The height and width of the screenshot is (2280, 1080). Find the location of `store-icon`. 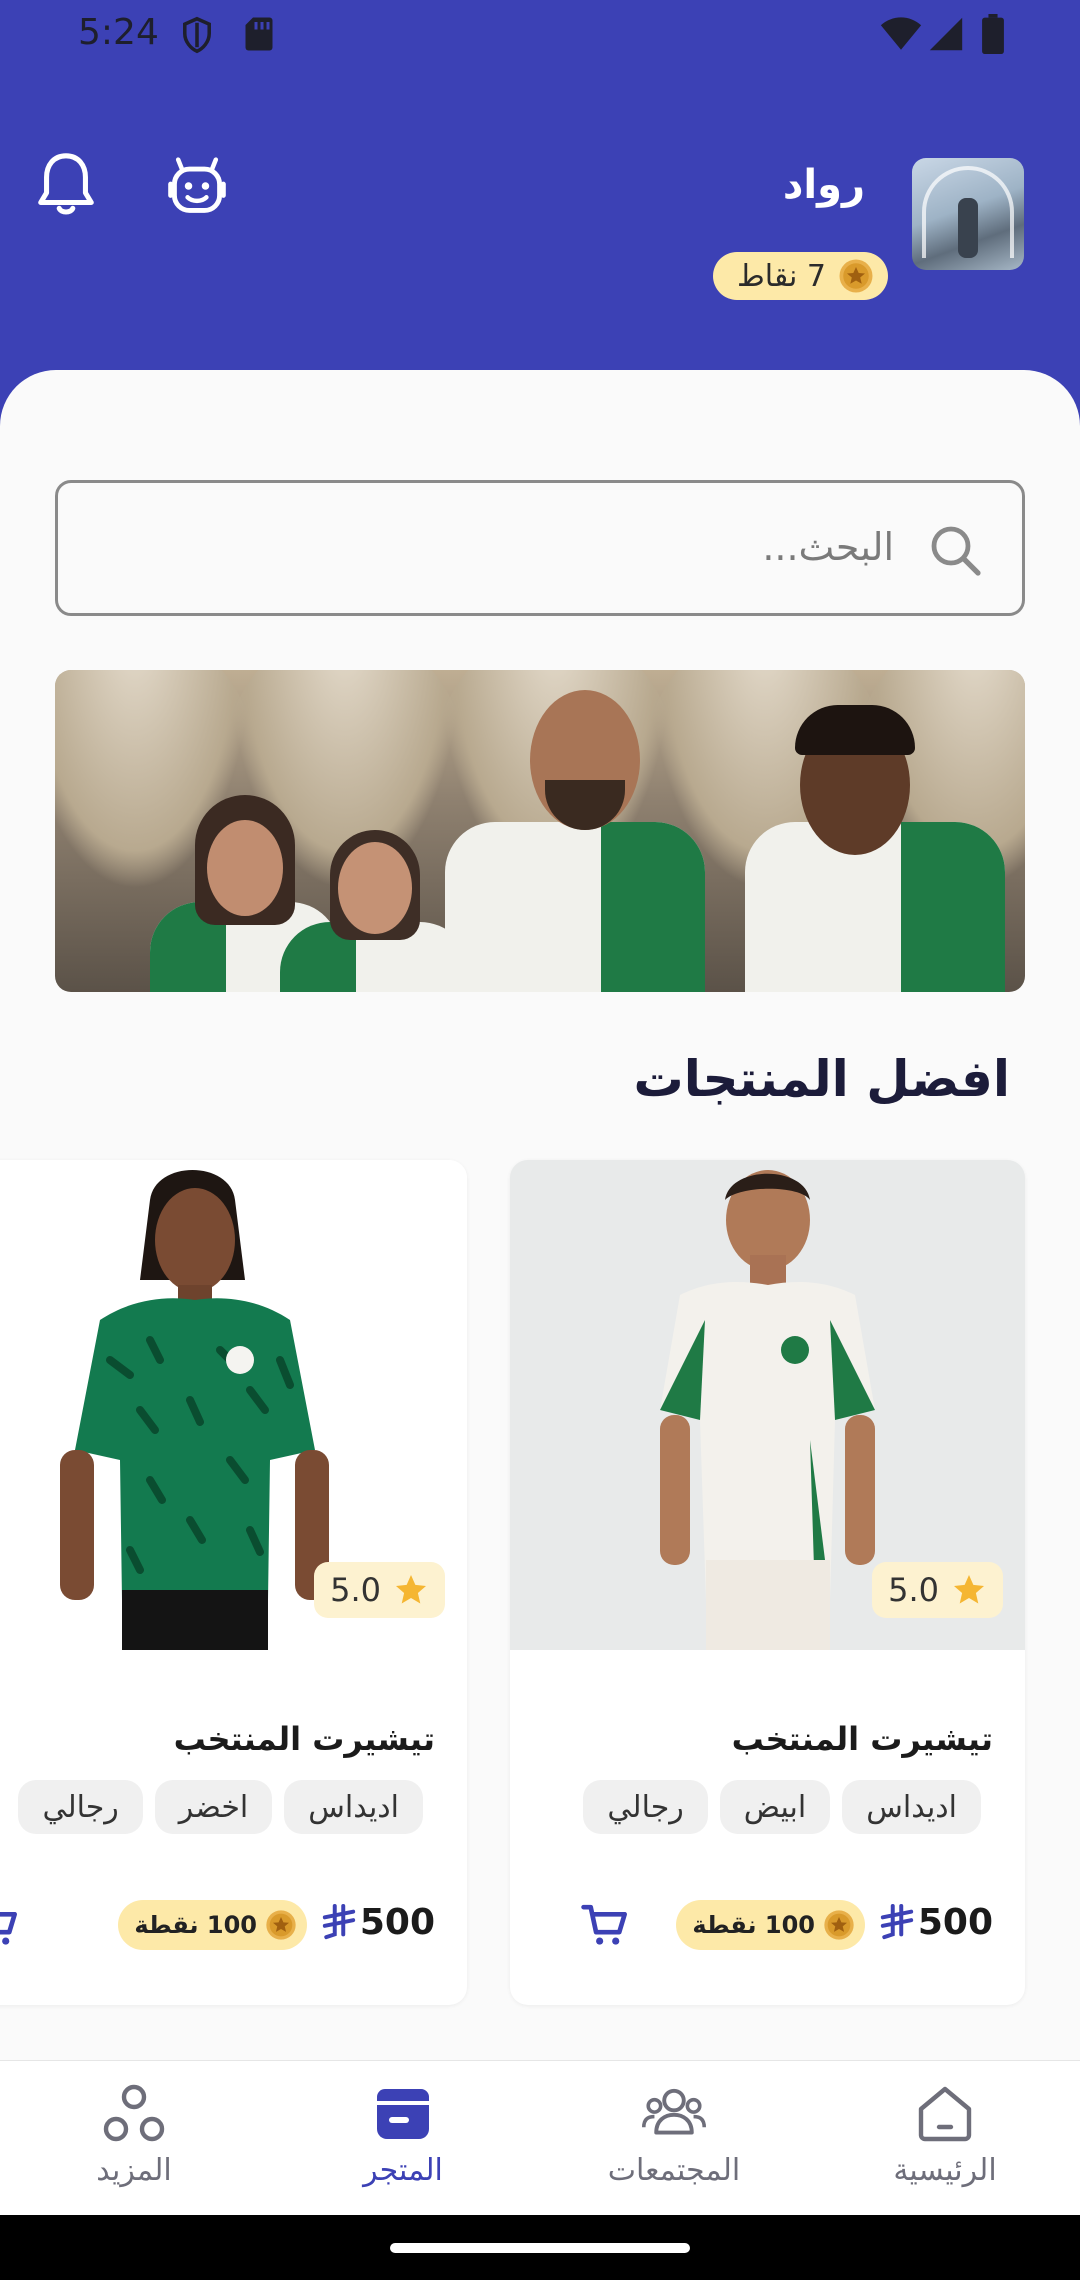

store-icon is located at coordinates (403, 2114).